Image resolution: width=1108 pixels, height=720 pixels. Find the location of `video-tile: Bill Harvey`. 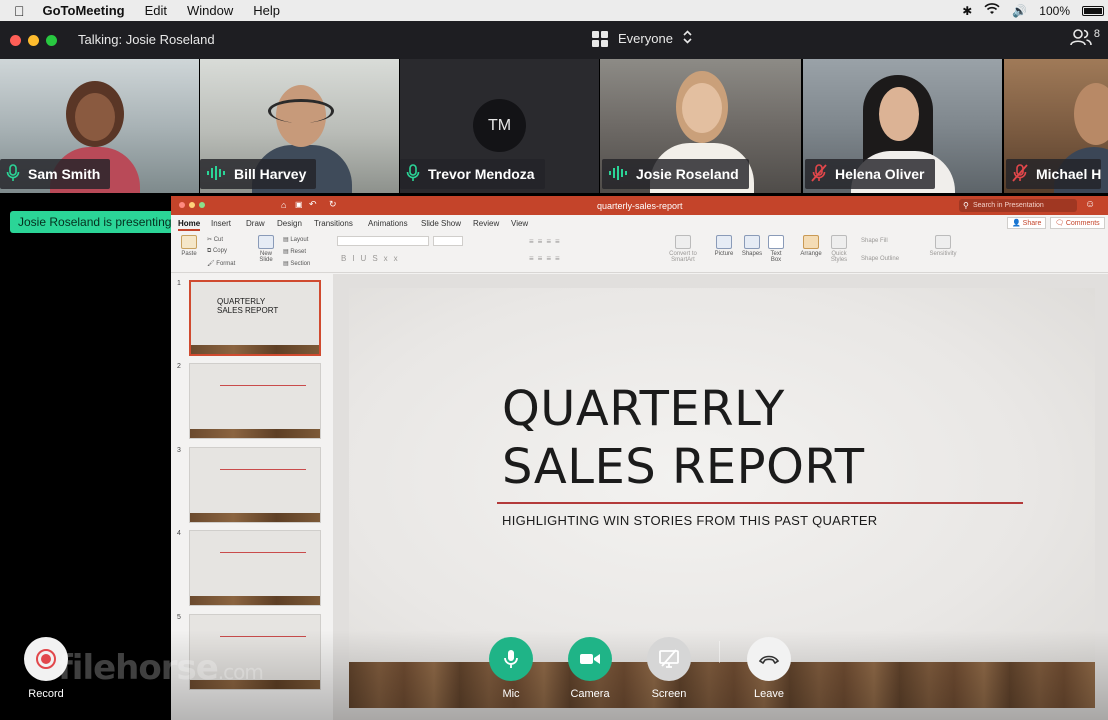

video-tile: Bill Harvey is located at coordinates (299, 126).